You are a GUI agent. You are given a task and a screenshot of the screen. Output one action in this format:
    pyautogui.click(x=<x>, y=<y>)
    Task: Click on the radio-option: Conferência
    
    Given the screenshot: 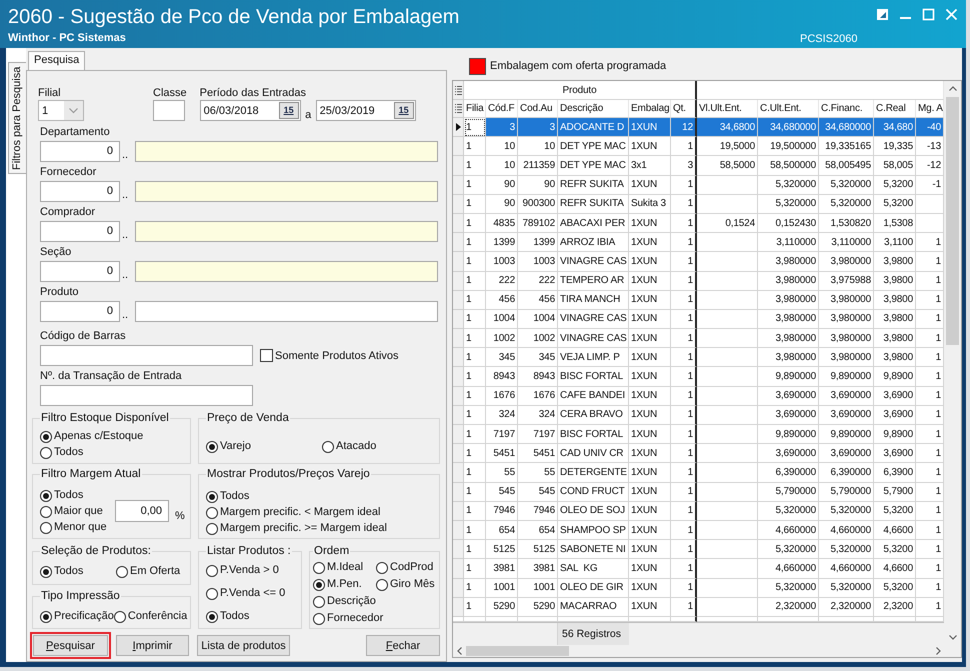 What is the action you would take?
    pyautogui.click(x=151, y=616)
    